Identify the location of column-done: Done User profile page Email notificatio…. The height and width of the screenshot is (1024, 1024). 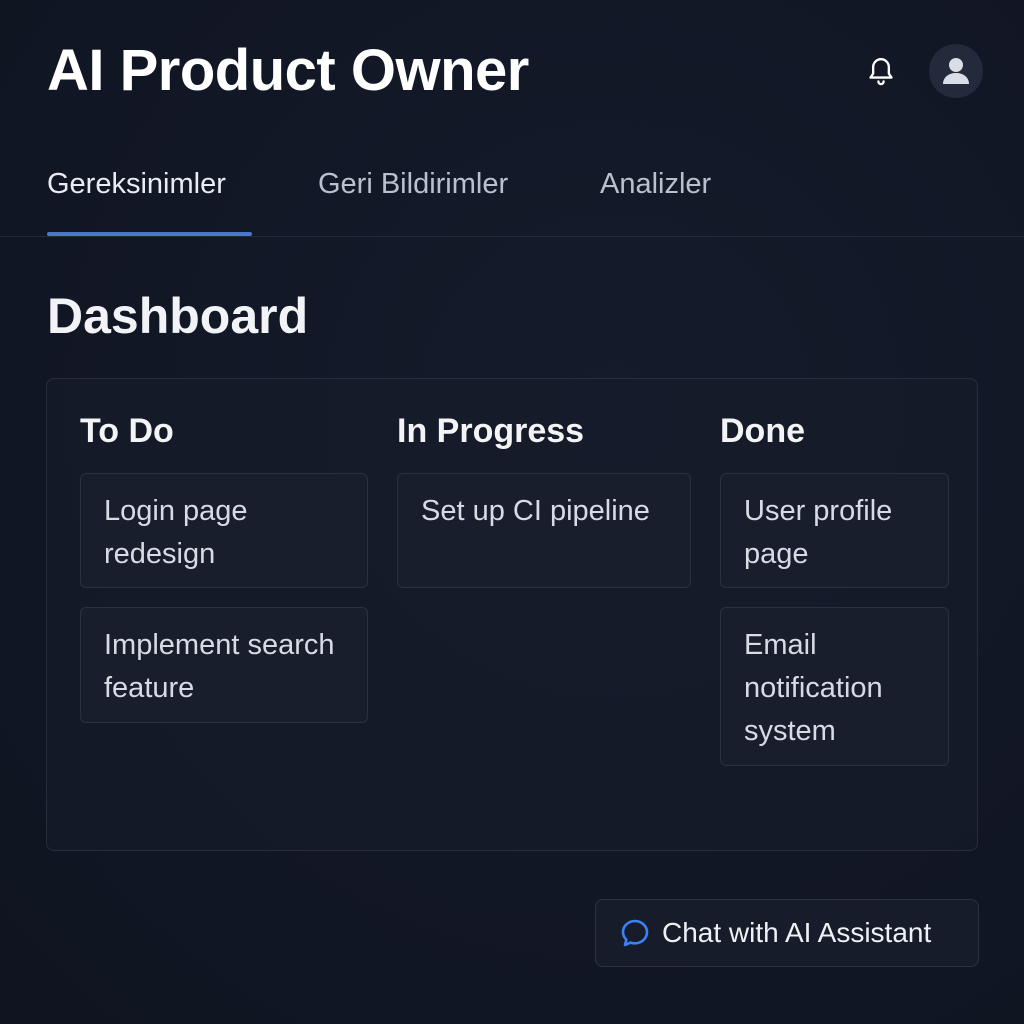
(834, 597).